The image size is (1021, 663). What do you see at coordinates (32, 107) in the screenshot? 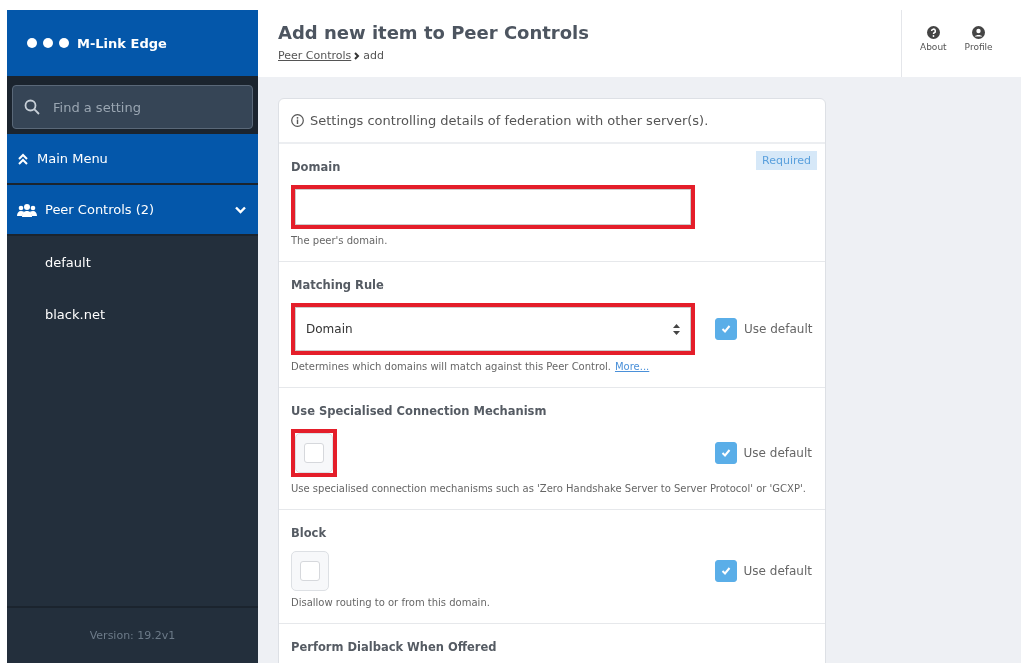
I see `search-icon` at bounding box center [32, 107].